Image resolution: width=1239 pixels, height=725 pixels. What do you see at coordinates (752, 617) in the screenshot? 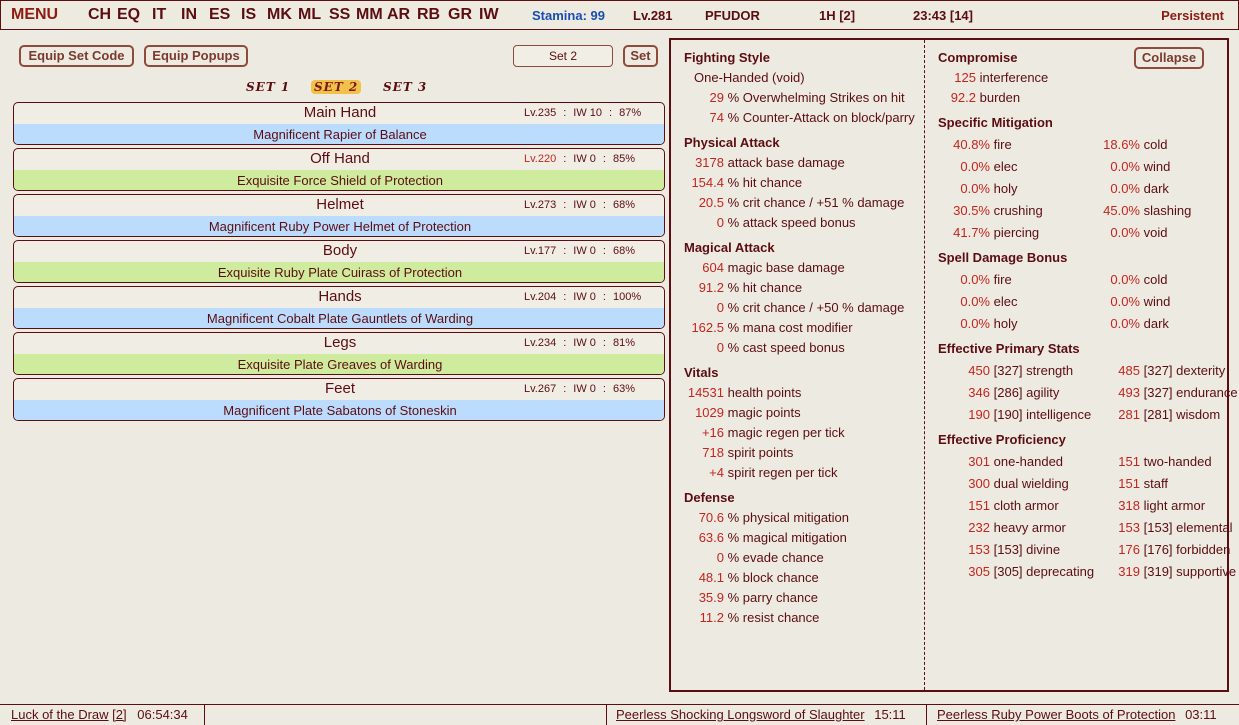
I see `stat-row: 11.2 % resist chance` at bounding box center [752, 617].